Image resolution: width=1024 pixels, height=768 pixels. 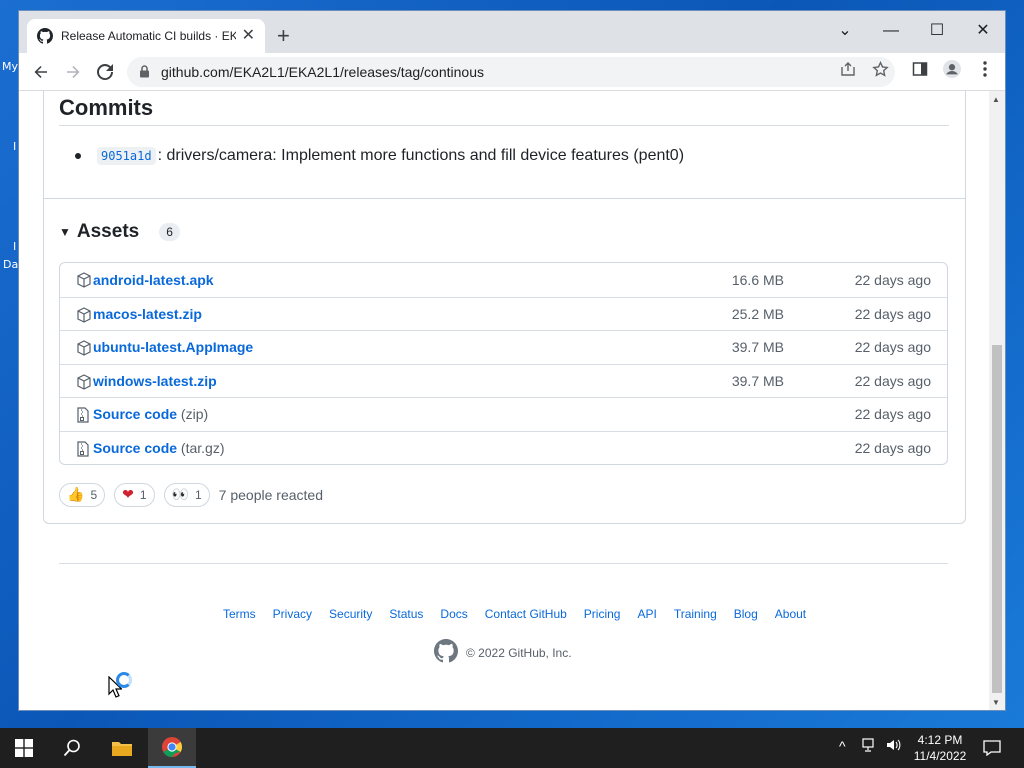 What do you see at coordinates (504, 125) in the screenshot?
I see `divider` at bounding box center [504, 125].